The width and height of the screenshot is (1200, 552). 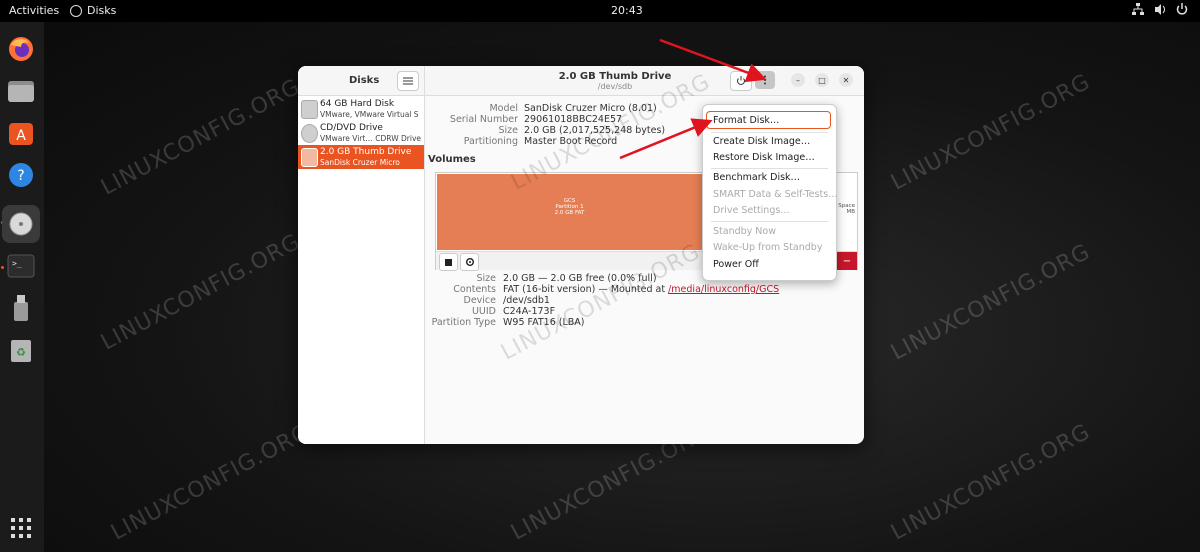 I want to click on minimize-button: –, so click(x=798, y=80).